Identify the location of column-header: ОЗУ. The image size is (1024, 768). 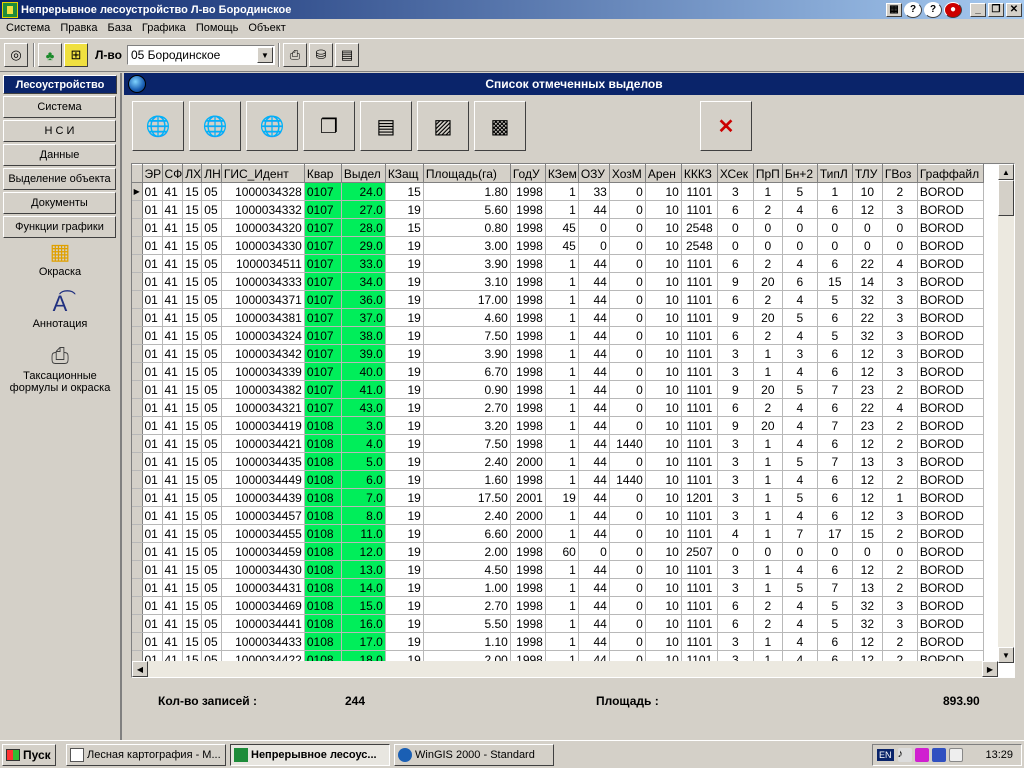
(594, 173).